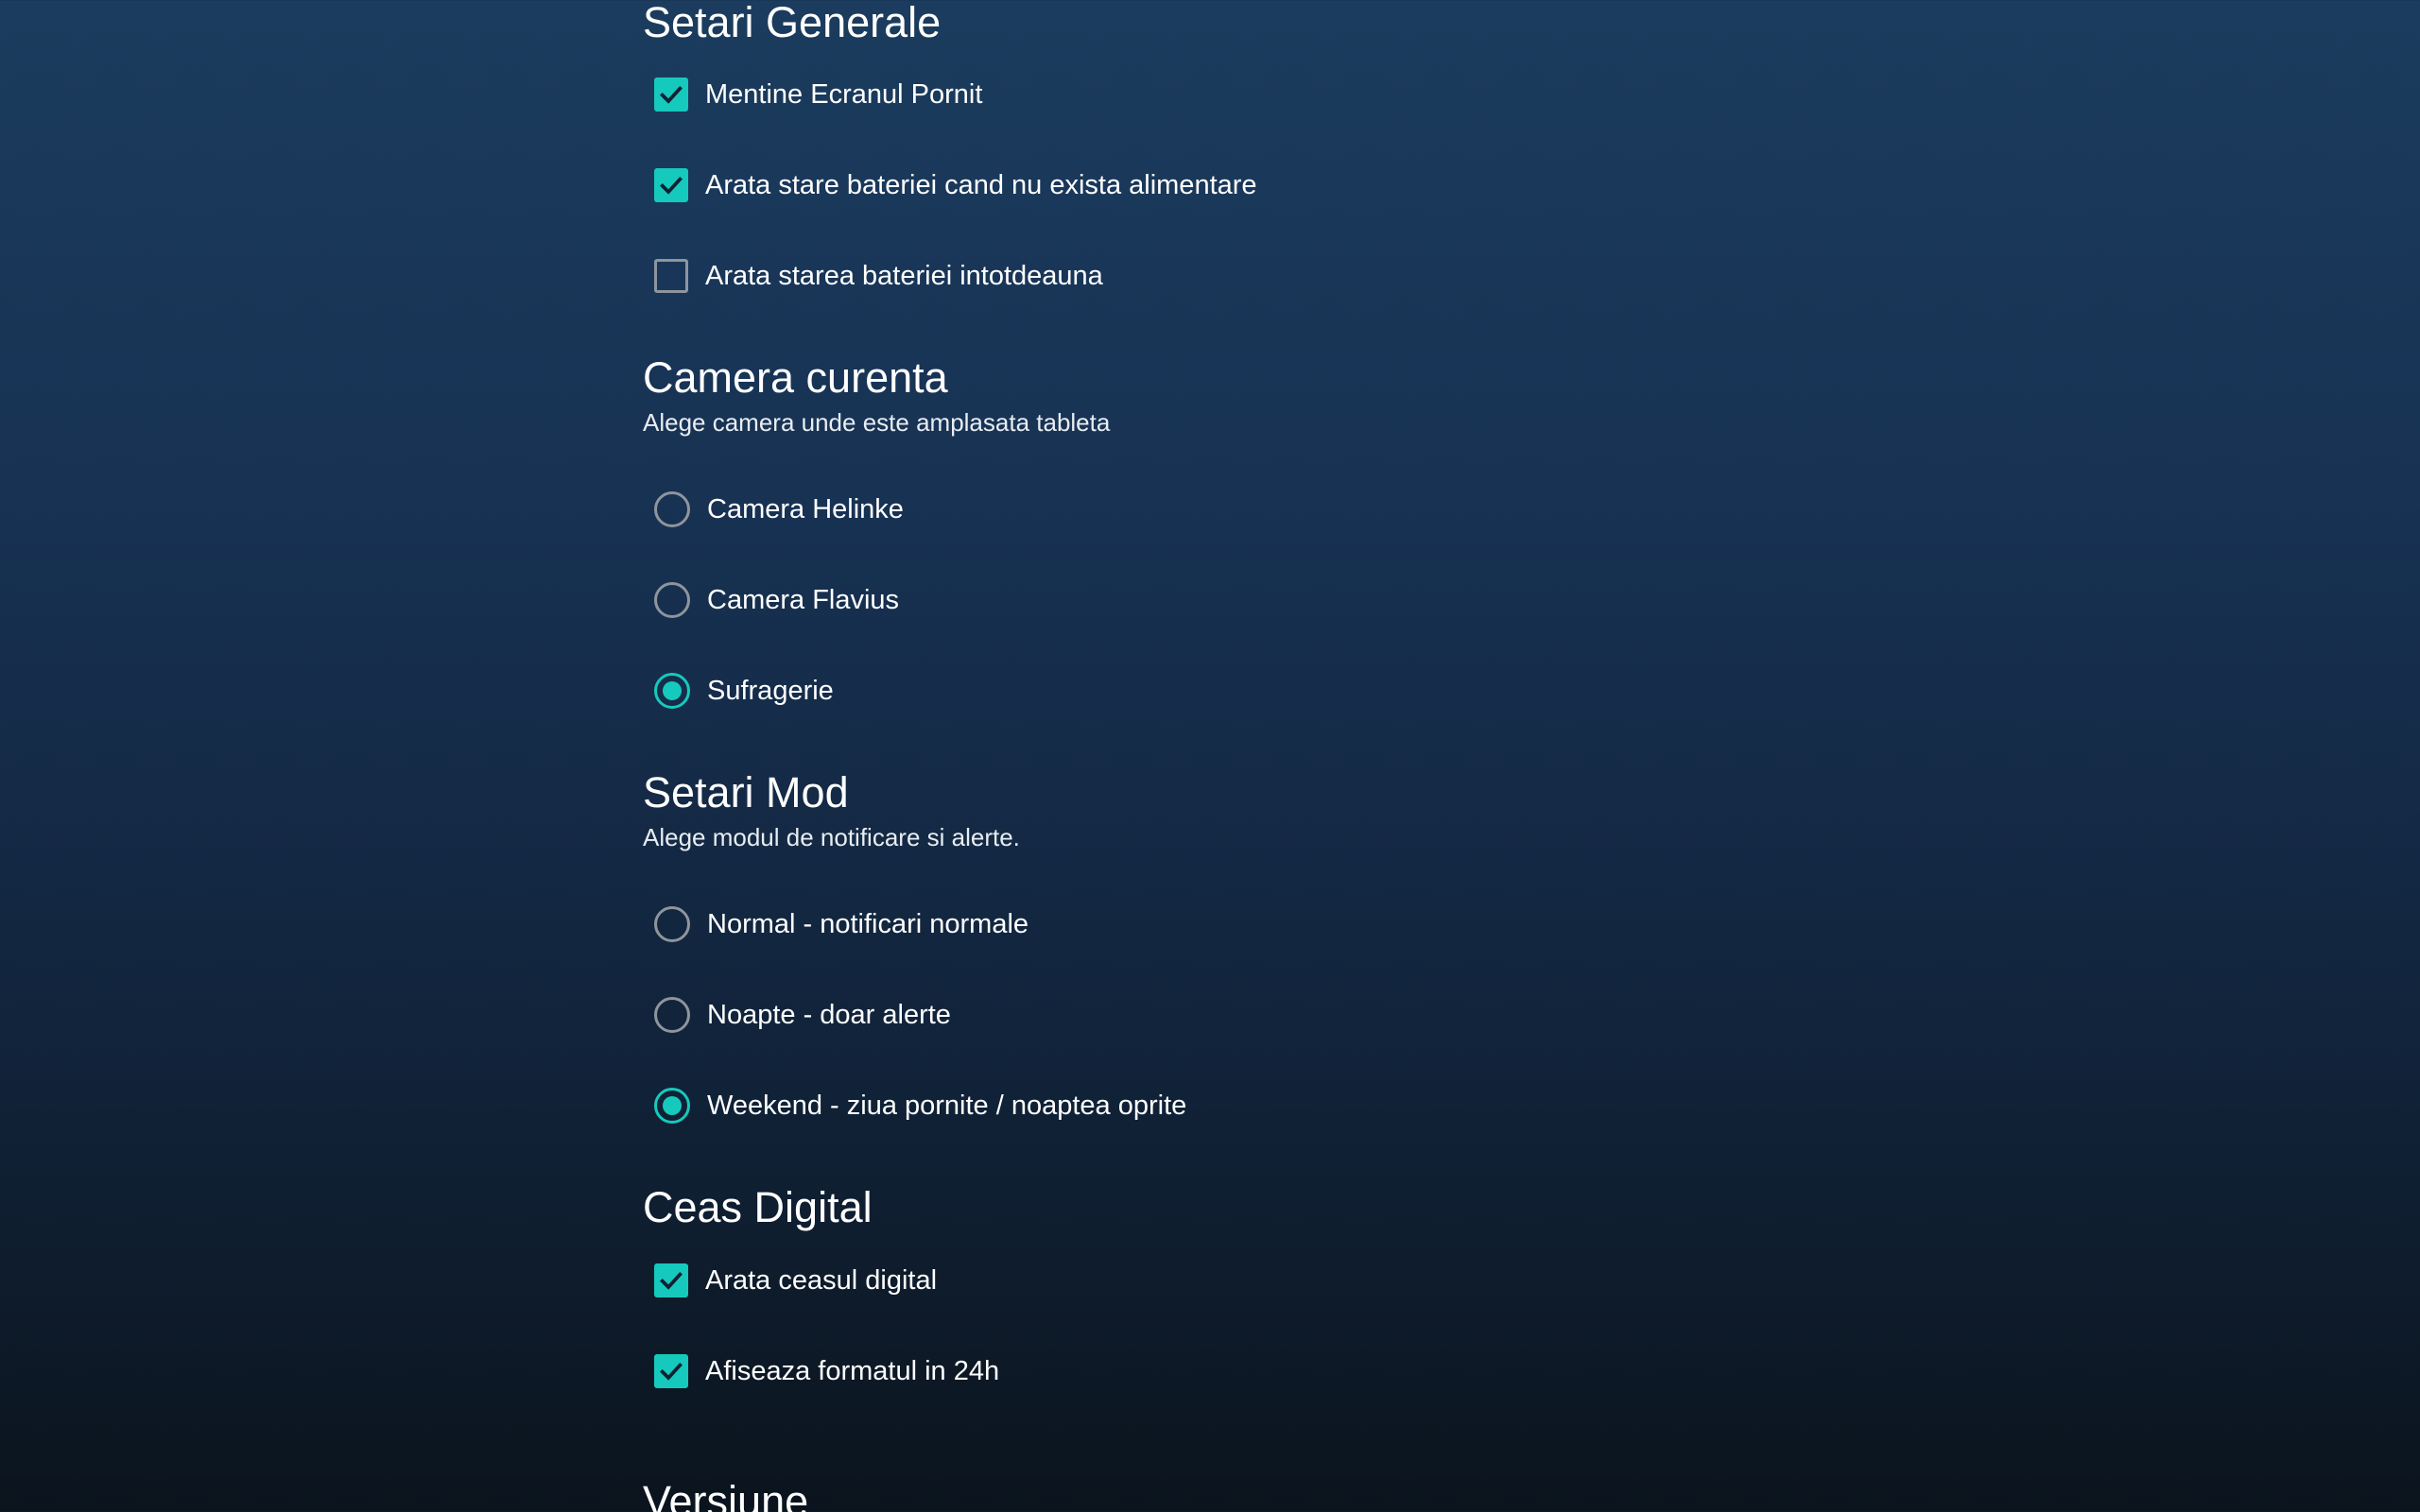 Image resolution: width=2420 pixels, height=1512 pixels. I want to click on keep-screen-on-checkbox, so click(671, 94).